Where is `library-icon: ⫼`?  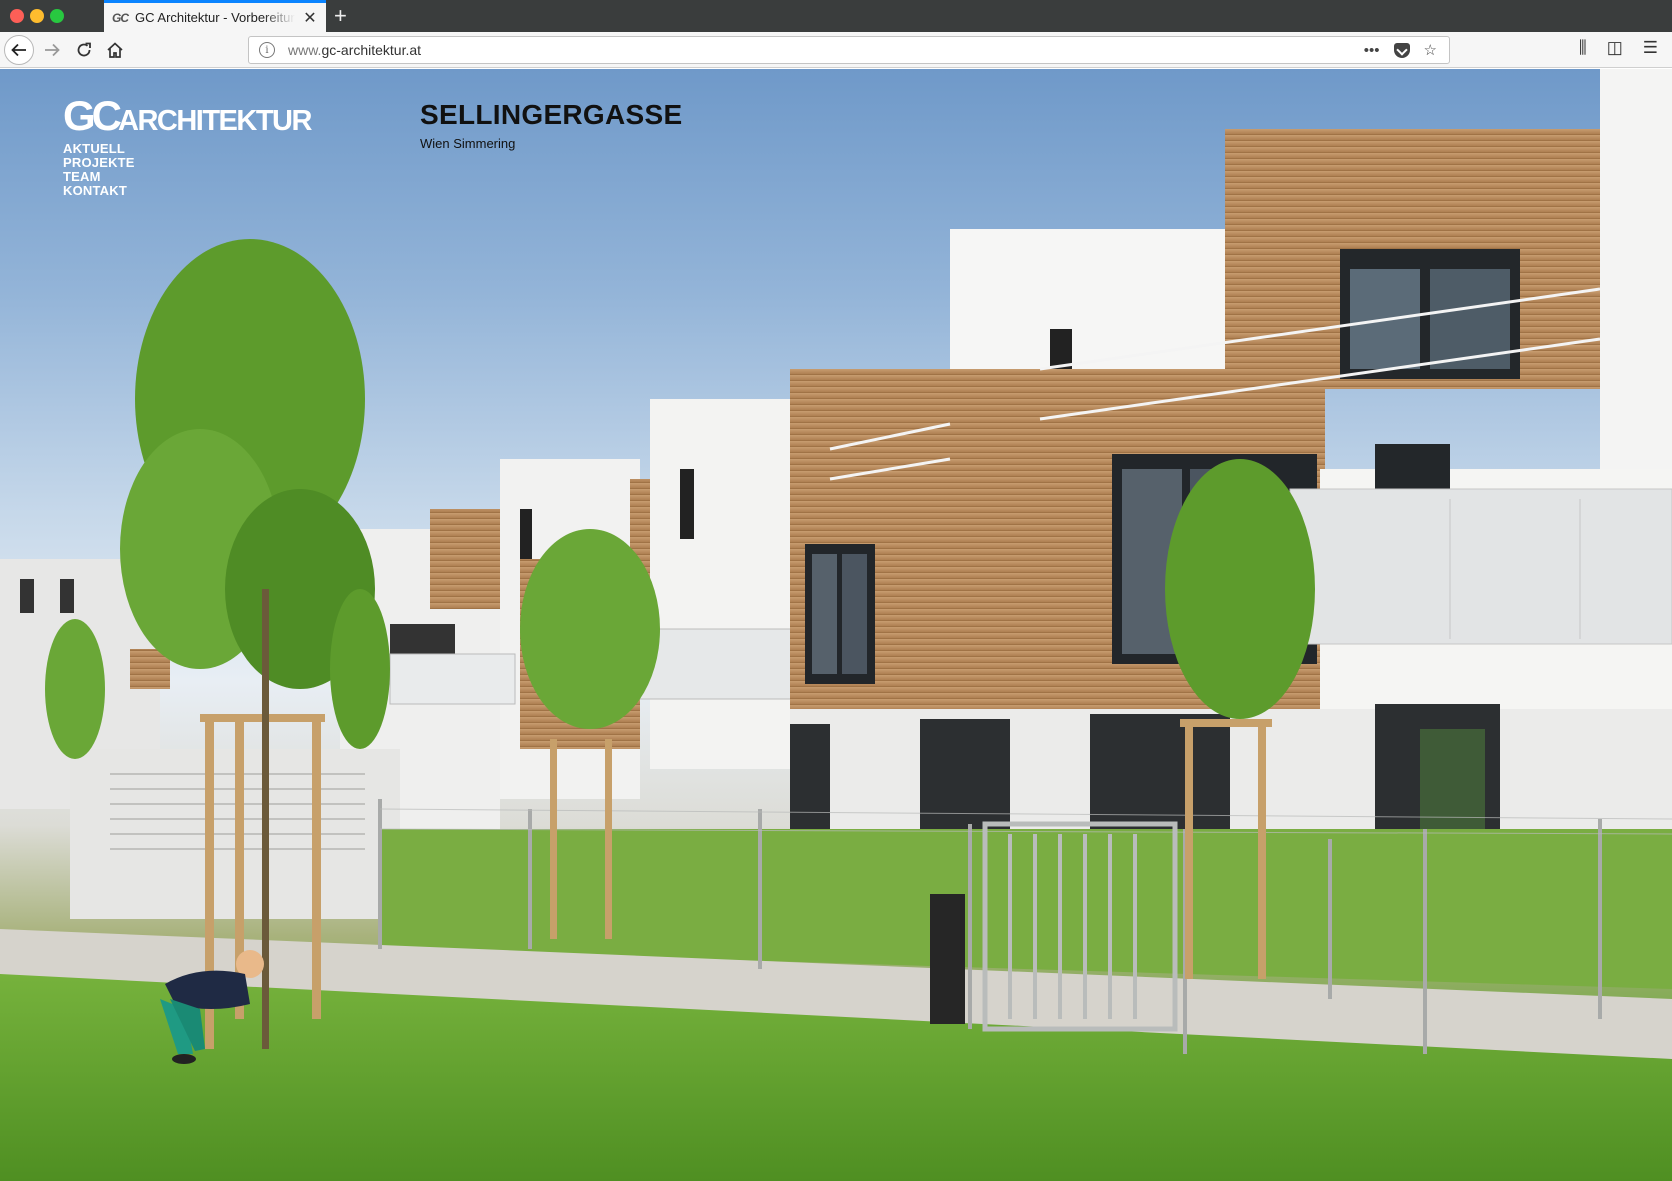 library-icon: ⫼ is located at coordinates (1583, 48).